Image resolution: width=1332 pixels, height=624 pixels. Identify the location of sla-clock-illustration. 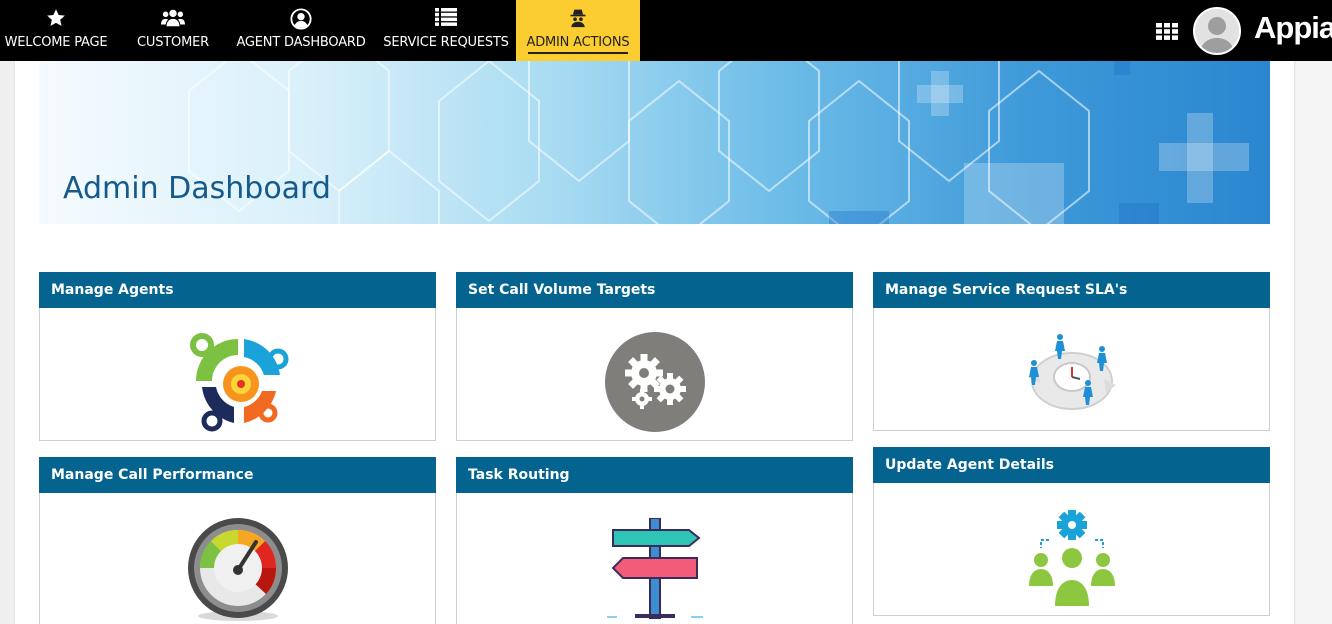
(1071, 372).